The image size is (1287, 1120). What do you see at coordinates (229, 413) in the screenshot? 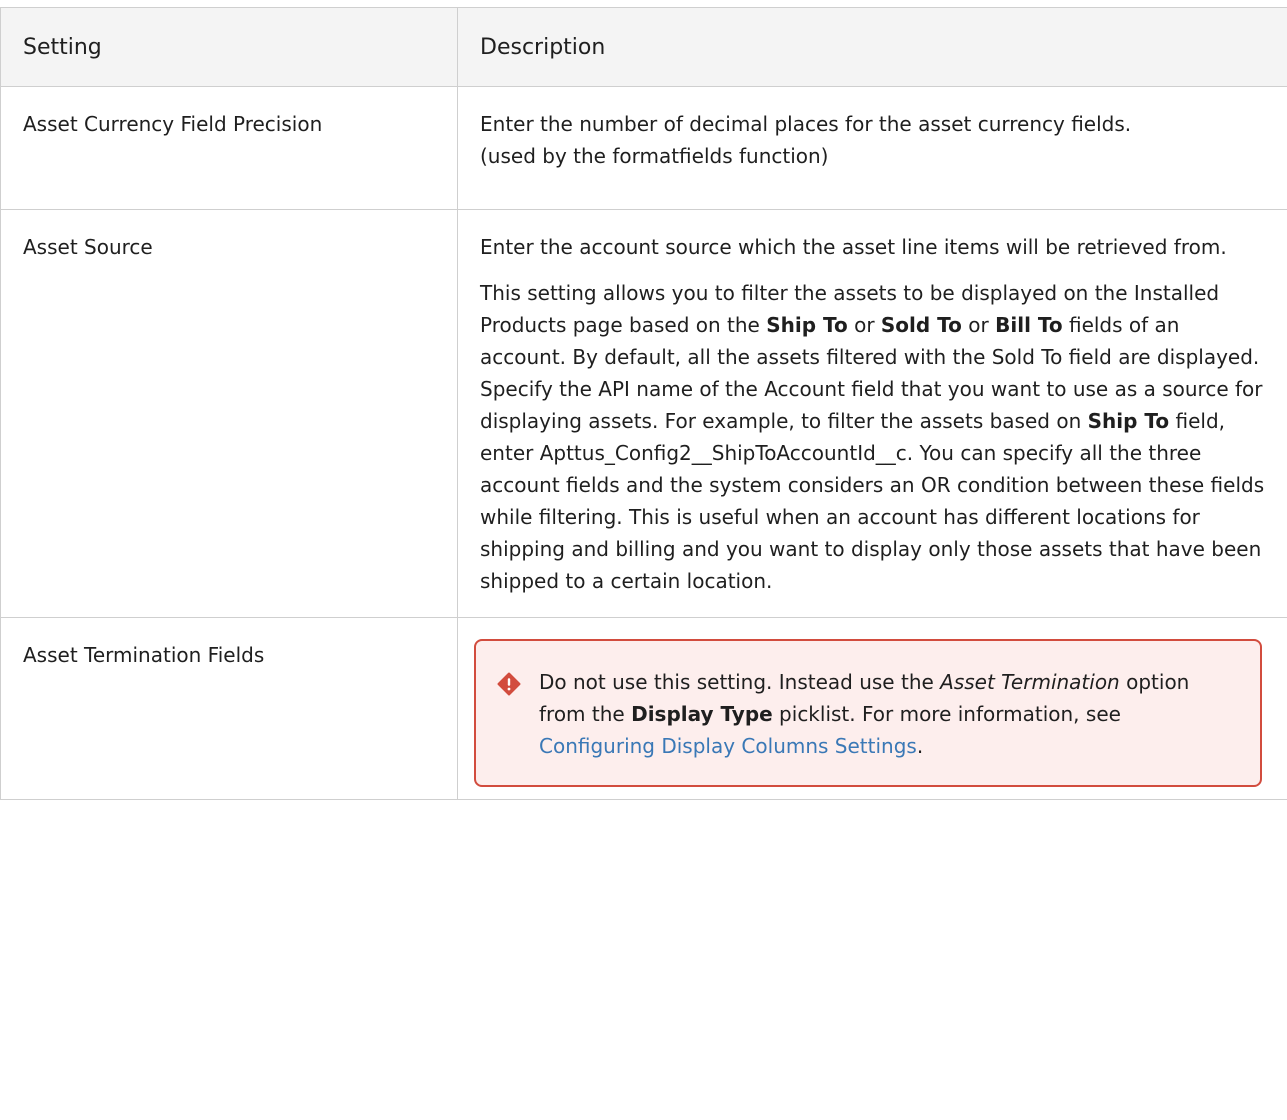
I see `setting-name: Asset Source` at bounding box center [229, 413].